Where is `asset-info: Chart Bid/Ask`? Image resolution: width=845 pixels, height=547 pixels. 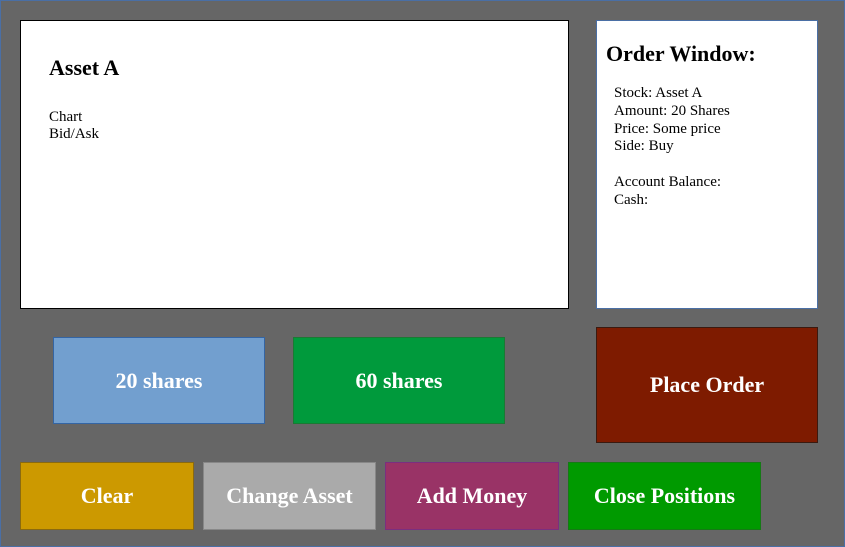
asset-info: Chart Bid/Ask is located at coordinates (74, 126).